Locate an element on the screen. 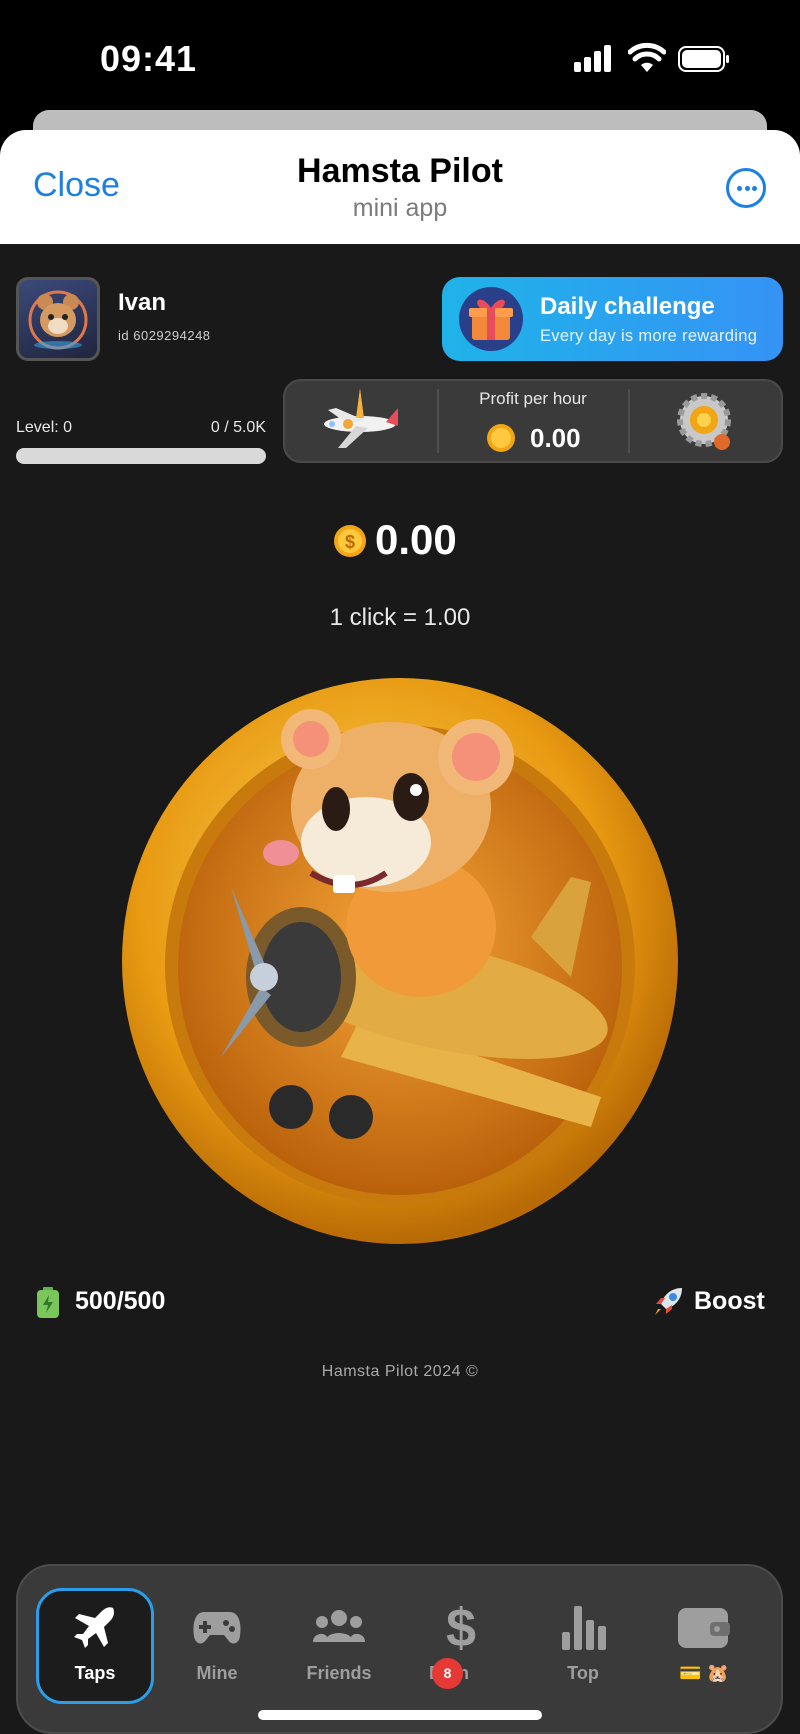 This screenshot has width=800, height=1734. app-subtitle: mini app is located at coordinates (400, 208).